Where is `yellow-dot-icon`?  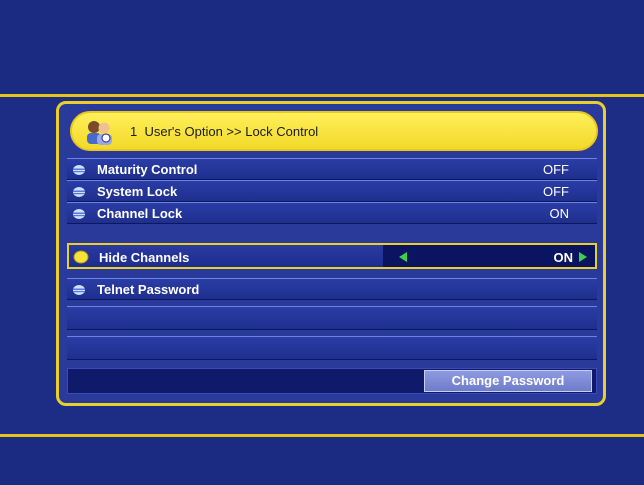
yellow-dot-icon is located at coordinates (81, 257).